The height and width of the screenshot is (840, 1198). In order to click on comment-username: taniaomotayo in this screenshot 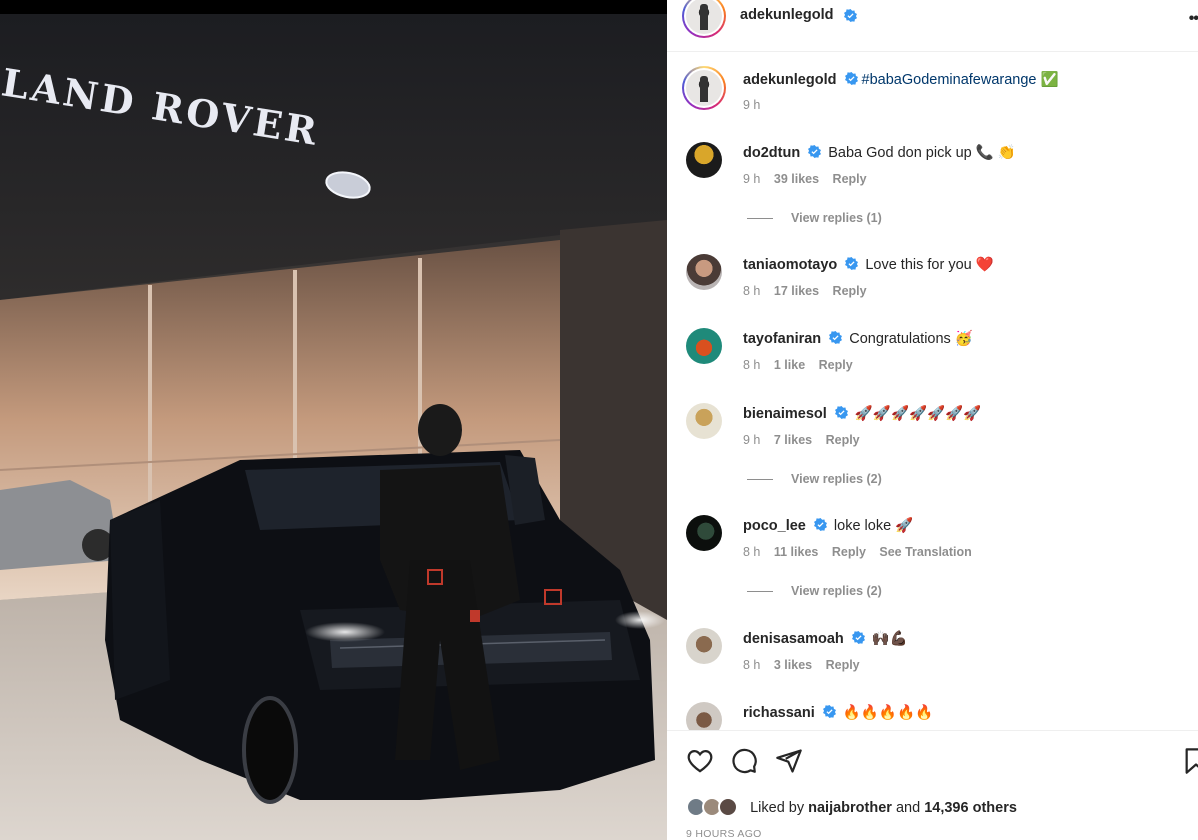, I will do `click(790, 265)`.